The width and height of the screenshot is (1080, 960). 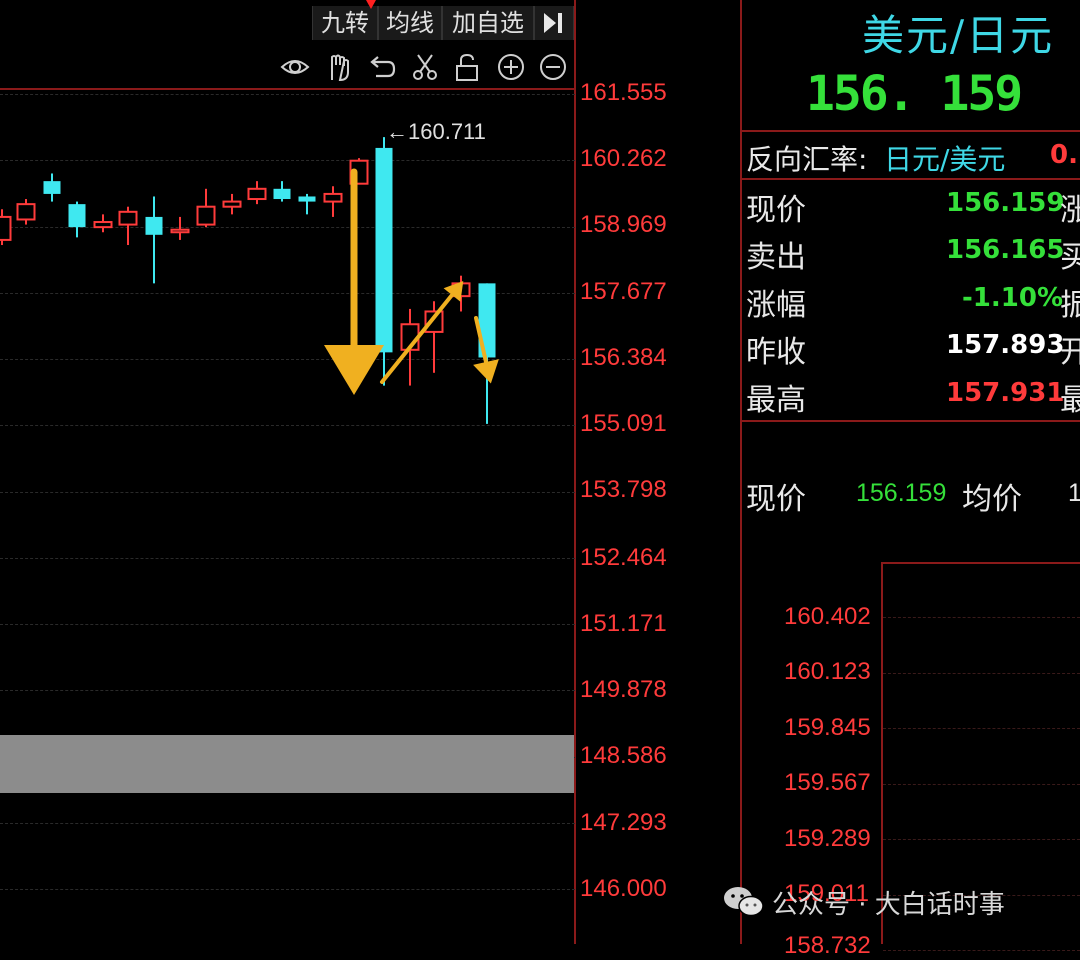 I want to click on price-axis-label: 148.586, so click(x=623, y=755).